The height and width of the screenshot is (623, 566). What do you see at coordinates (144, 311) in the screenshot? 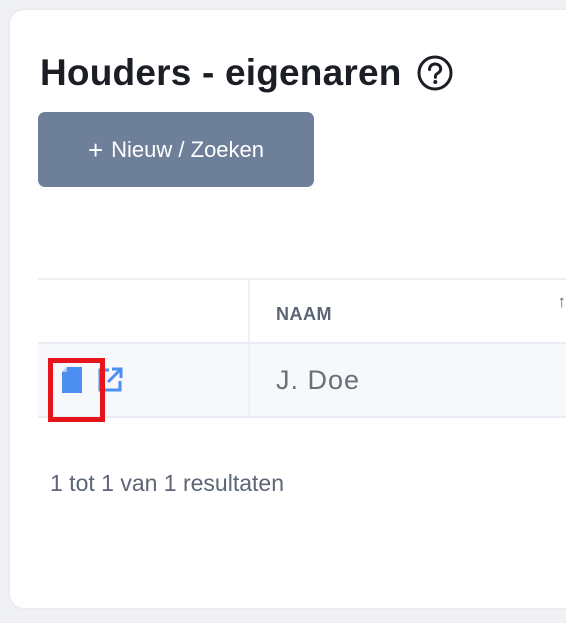
I see `actions-header-cell` at bounding box center [144, 311].